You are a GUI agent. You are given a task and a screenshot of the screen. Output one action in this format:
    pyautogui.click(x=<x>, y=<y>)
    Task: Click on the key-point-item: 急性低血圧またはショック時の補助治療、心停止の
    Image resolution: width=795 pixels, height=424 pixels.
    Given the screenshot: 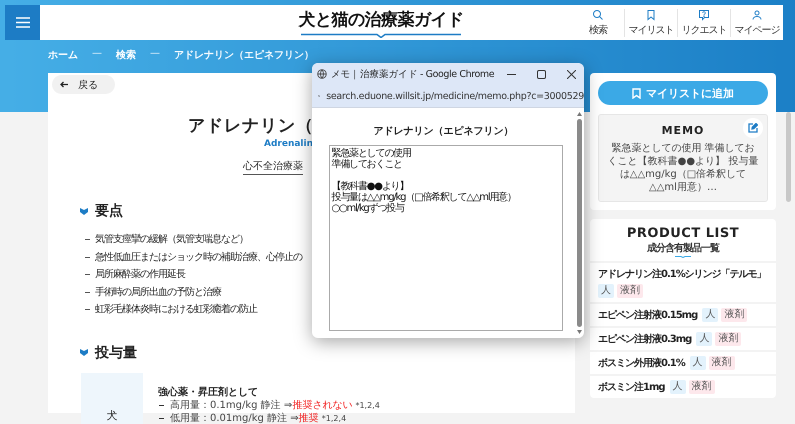 What is the action you would take?
    pyautogui.click(x=193, y=257)
    